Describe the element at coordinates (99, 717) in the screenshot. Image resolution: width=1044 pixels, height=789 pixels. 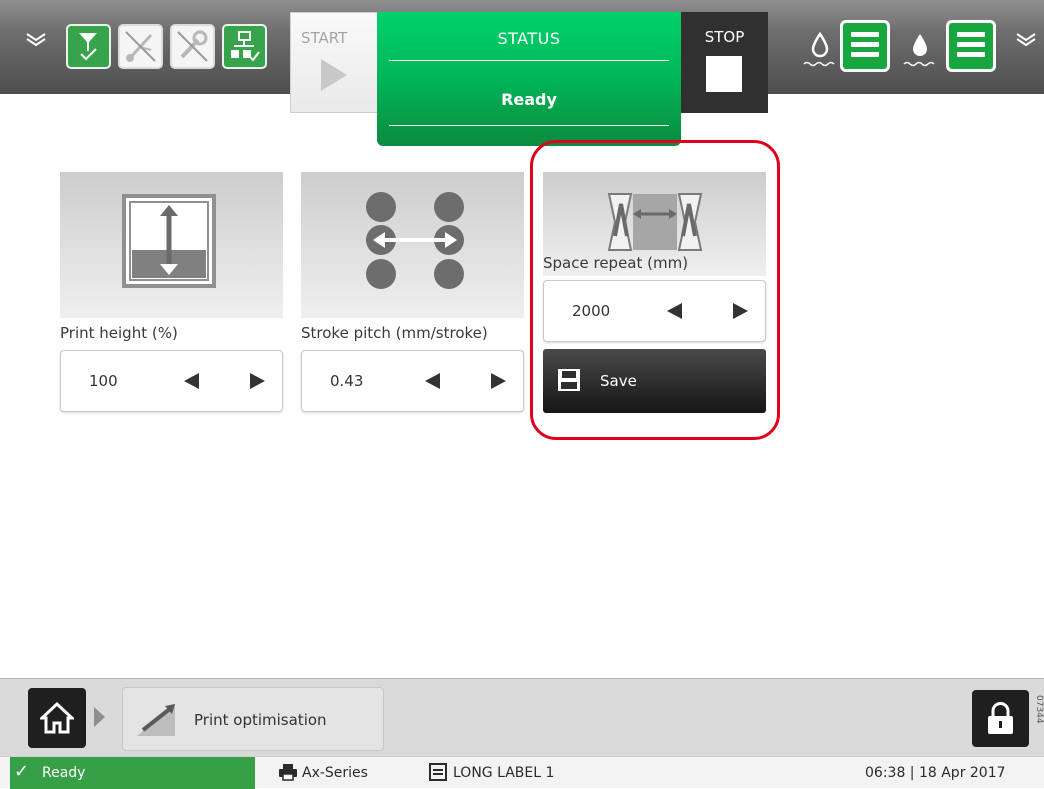
I see `breadcrumb-separator-icon` at that location.